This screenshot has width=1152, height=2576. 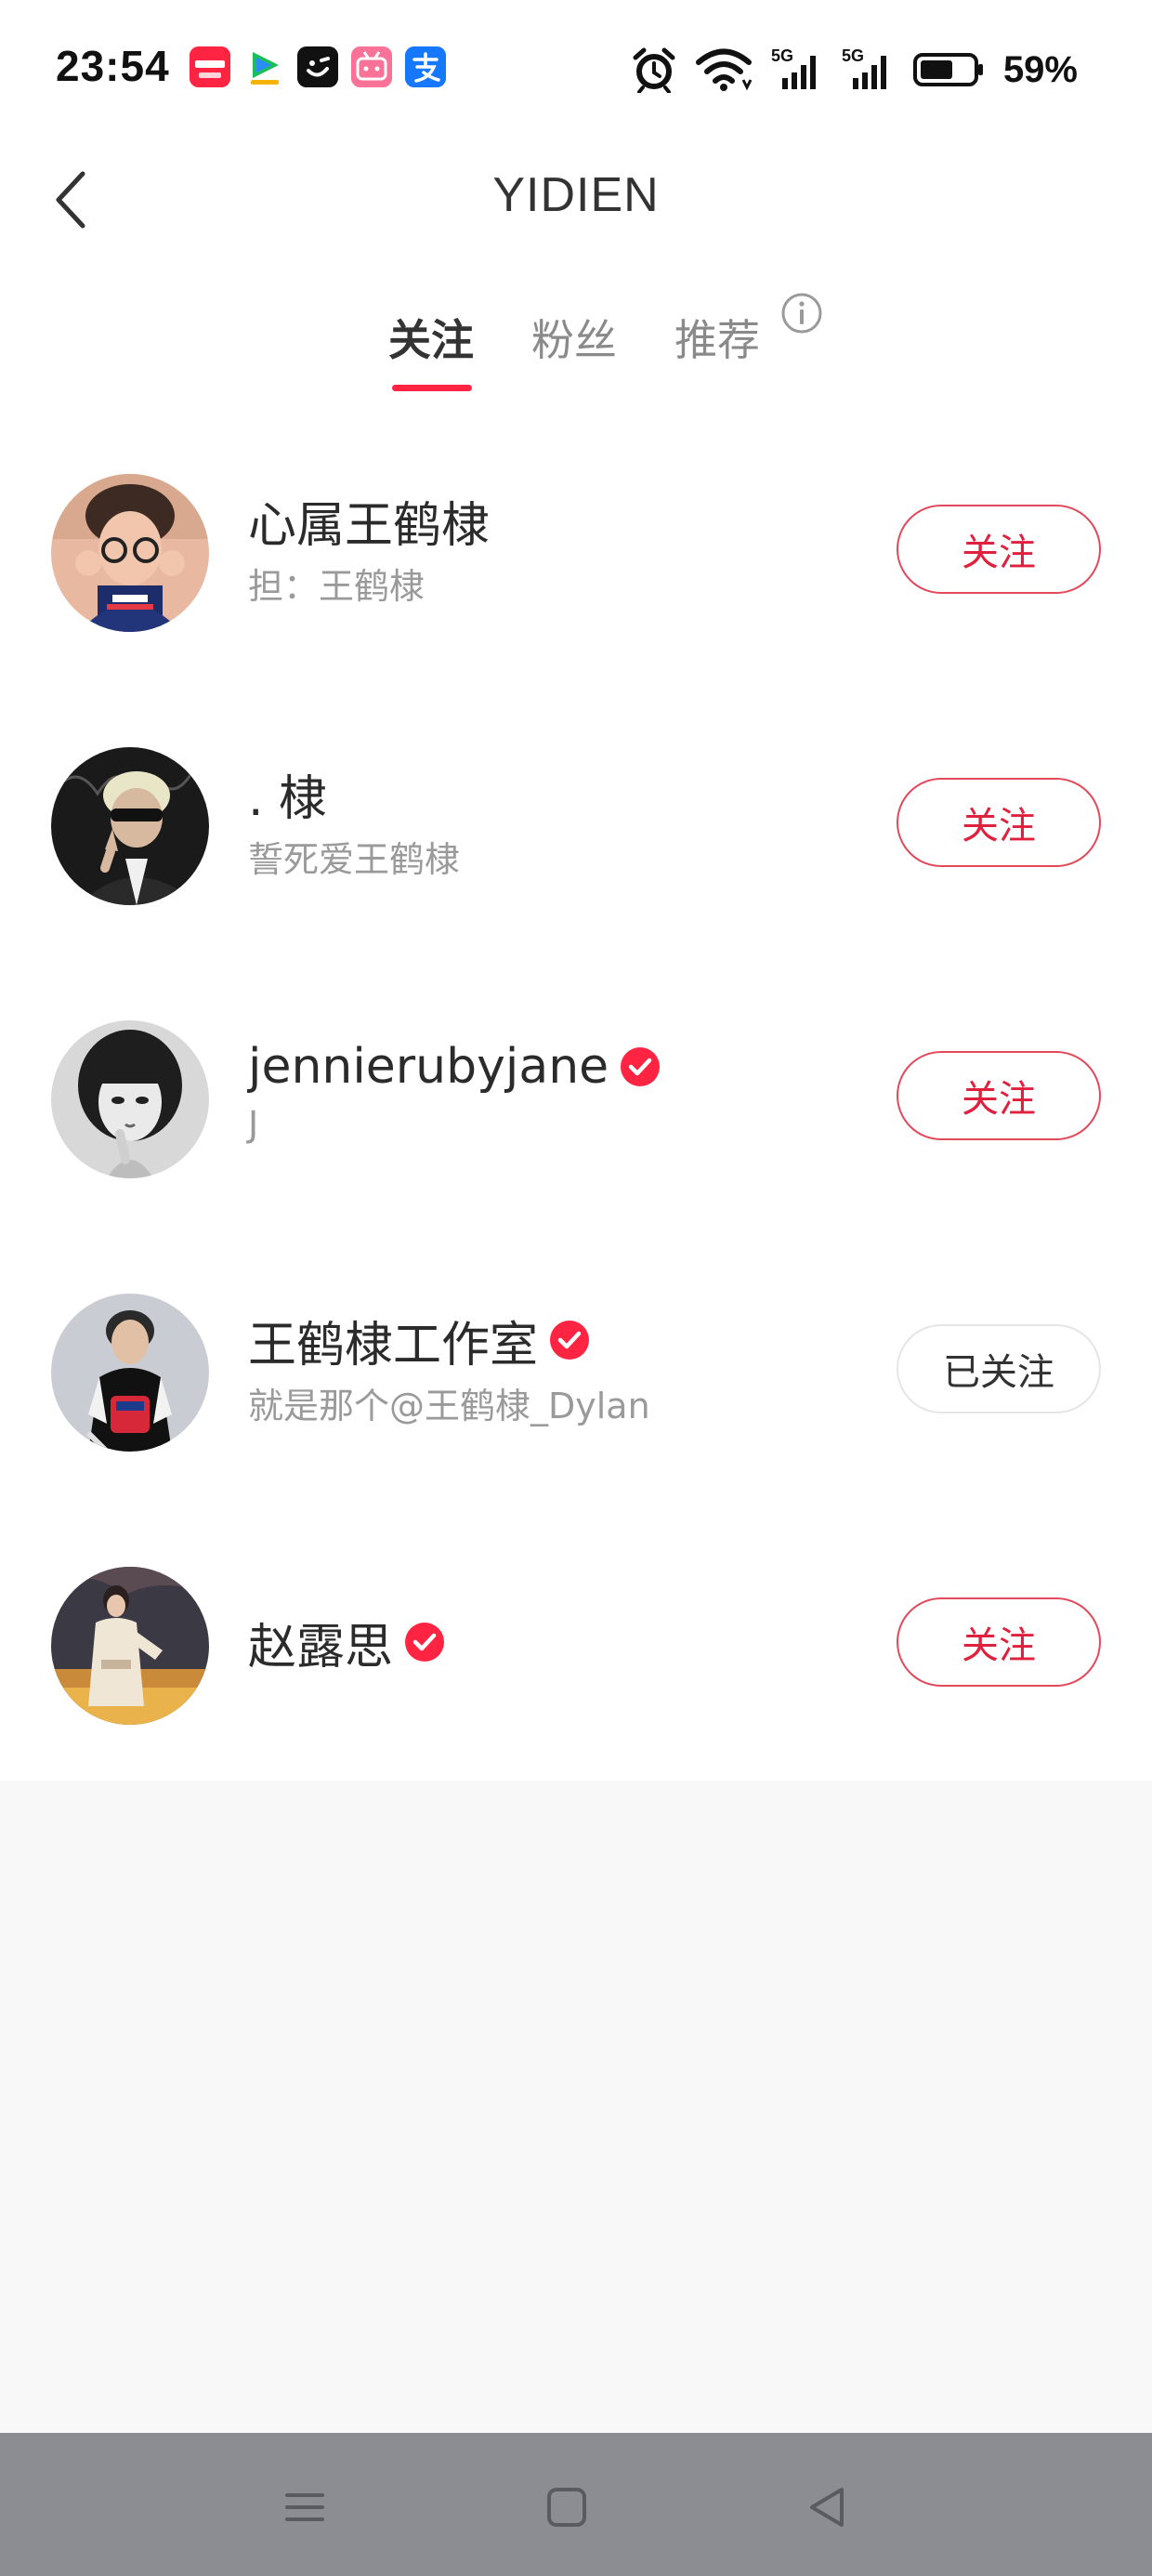 What do you see at coordinates (576, 195) in the screenshot?
I see `page-title: YIDIEN` at bounding box center [576, 195].